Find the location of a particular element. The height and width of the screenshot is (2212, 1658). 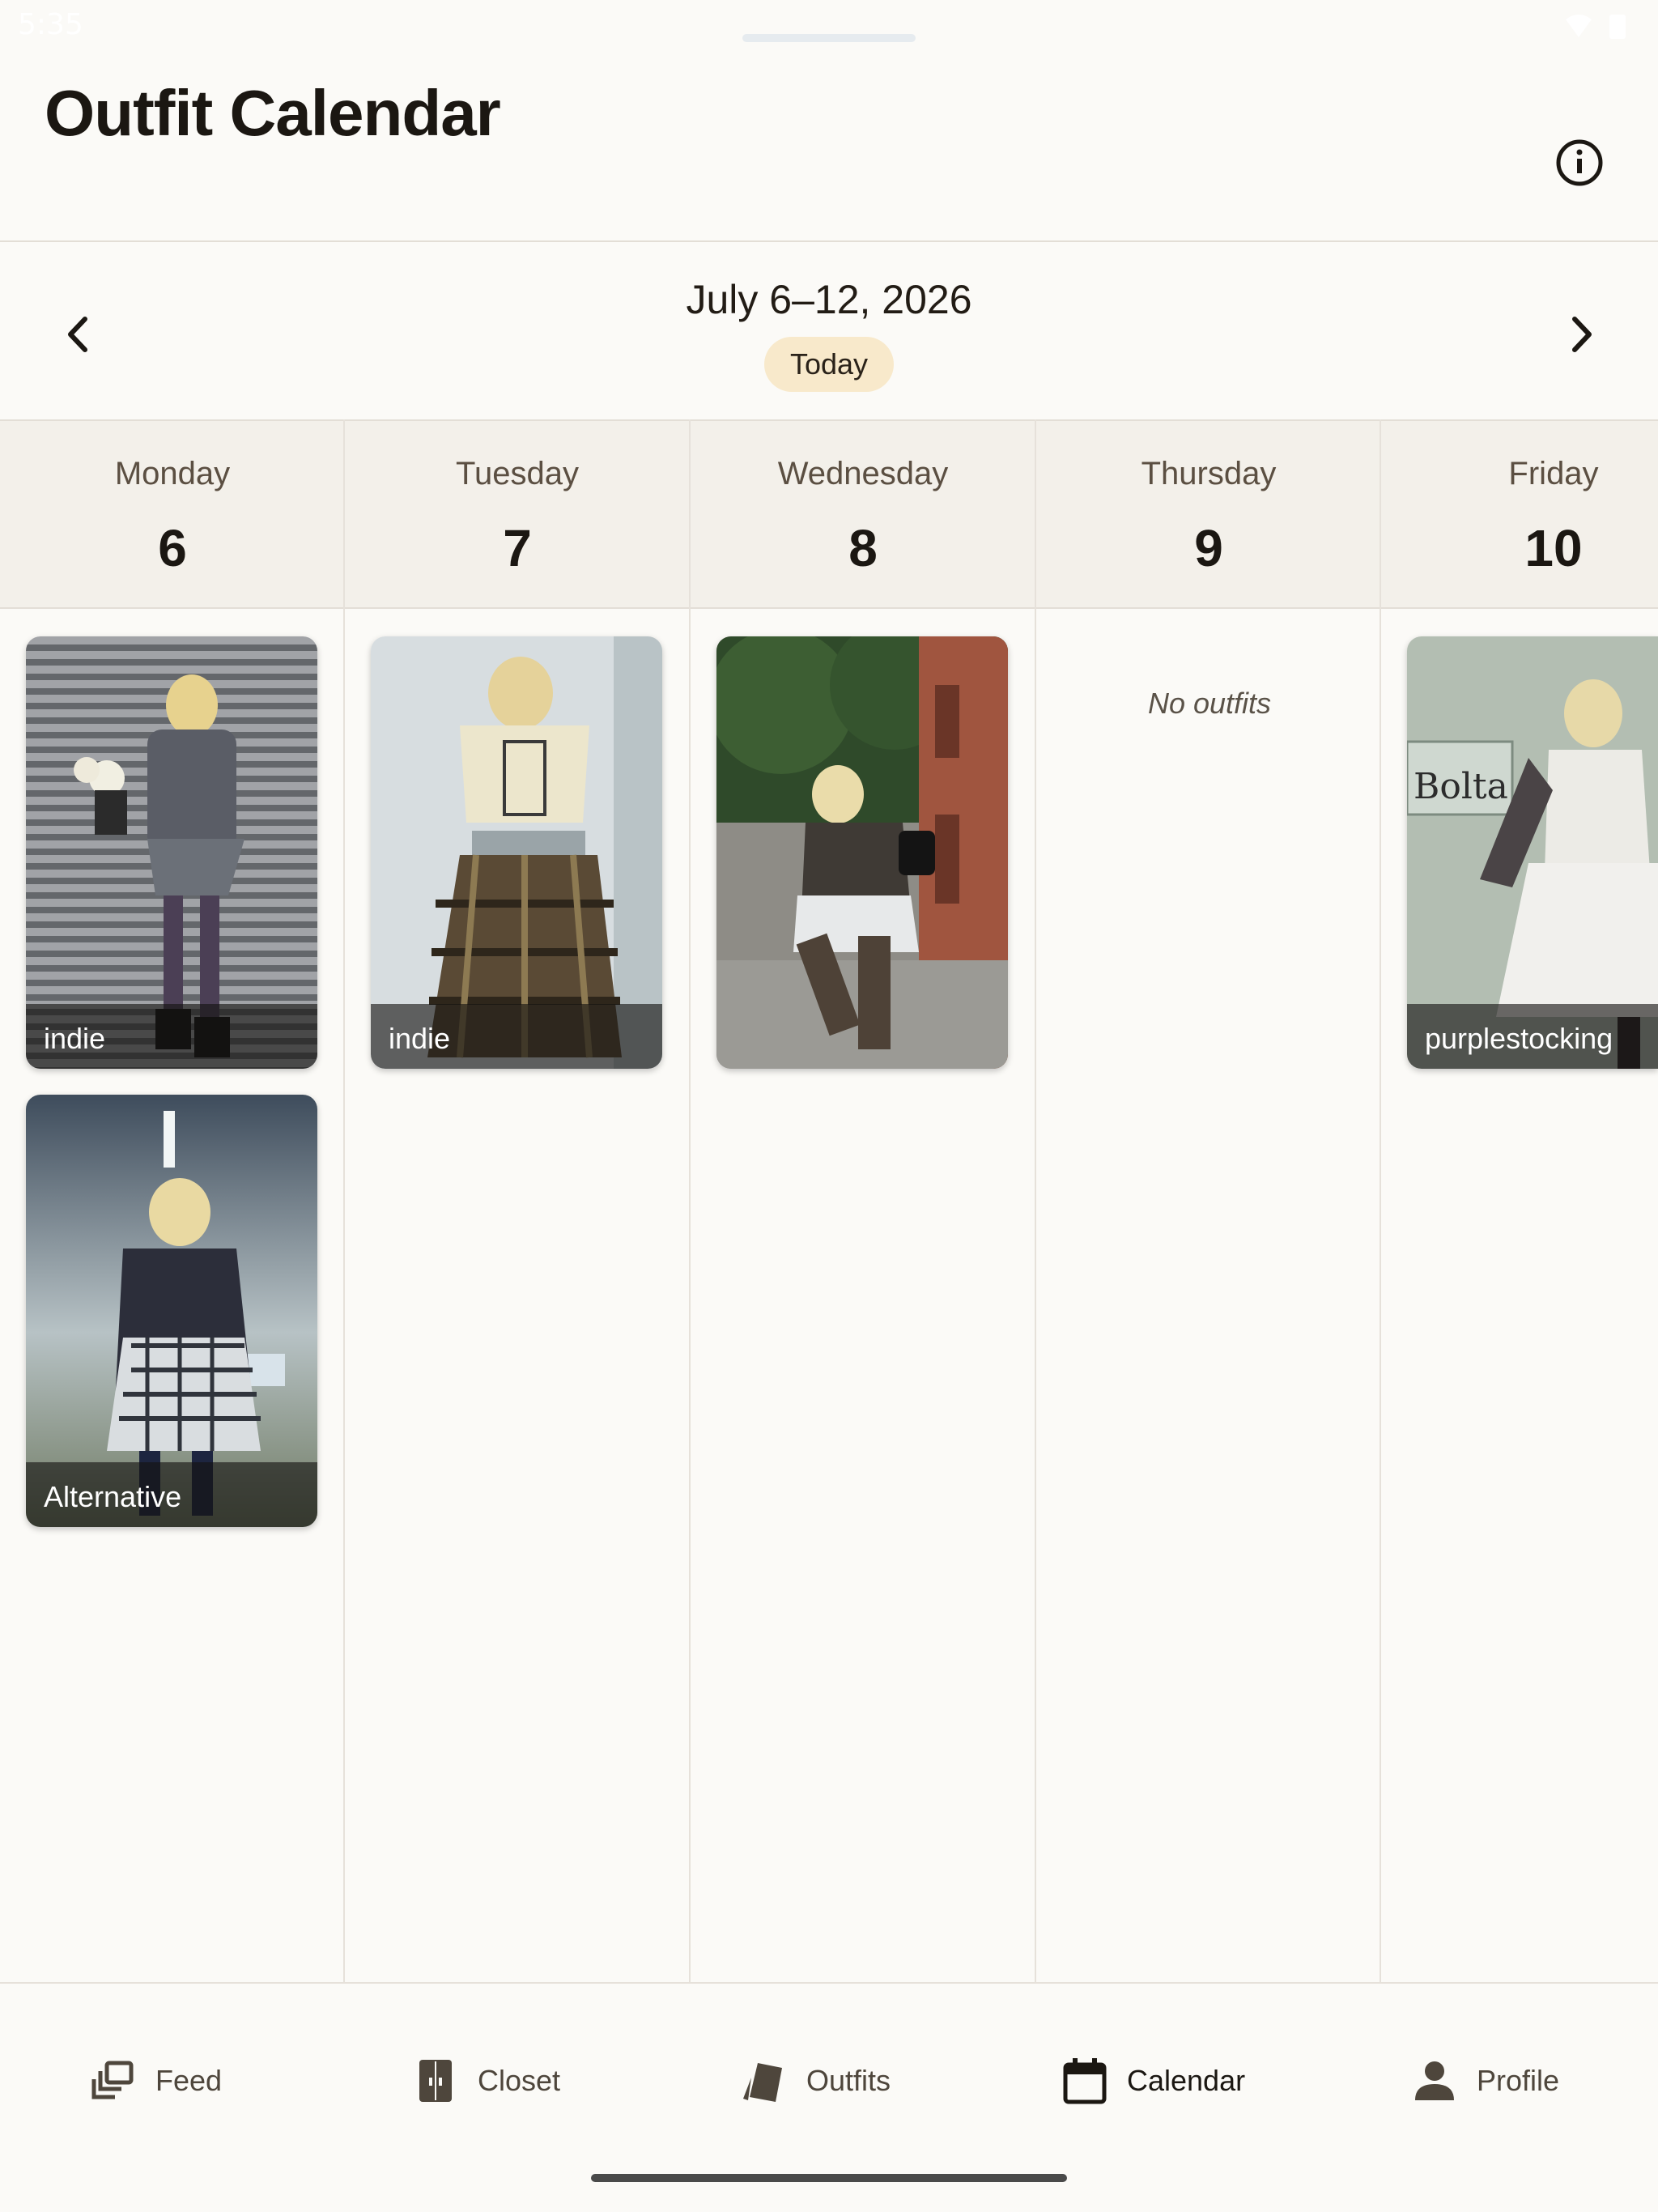

wifi-icon is located at coordinates (1579, 26).